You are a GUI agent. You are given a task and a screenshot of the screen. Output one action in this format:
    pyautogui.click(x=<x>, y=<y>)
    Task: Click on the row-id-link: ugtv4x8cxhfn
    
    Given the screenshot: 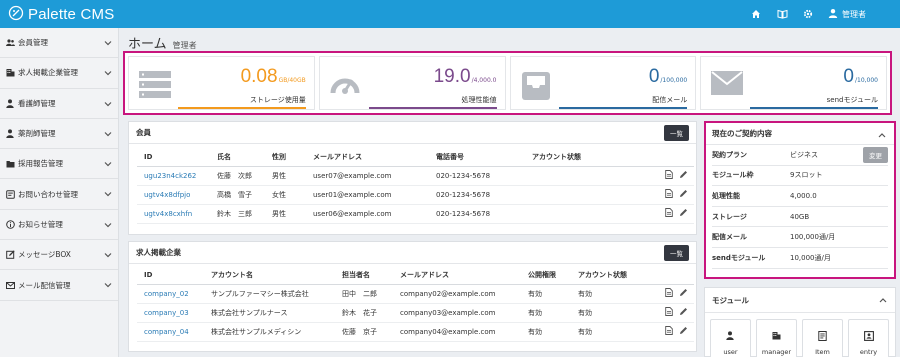 What is the action you would take?
    pyautogui.click(x=173, y=214)
    